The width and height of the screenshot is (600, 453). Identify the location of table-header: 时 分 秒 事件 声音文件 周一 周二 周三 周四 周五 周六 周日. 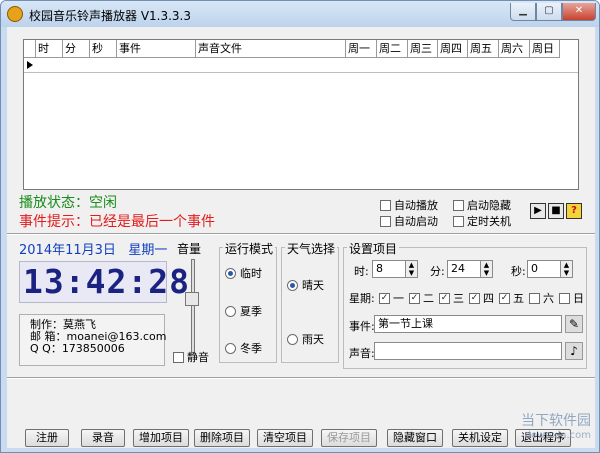
(292, 49).